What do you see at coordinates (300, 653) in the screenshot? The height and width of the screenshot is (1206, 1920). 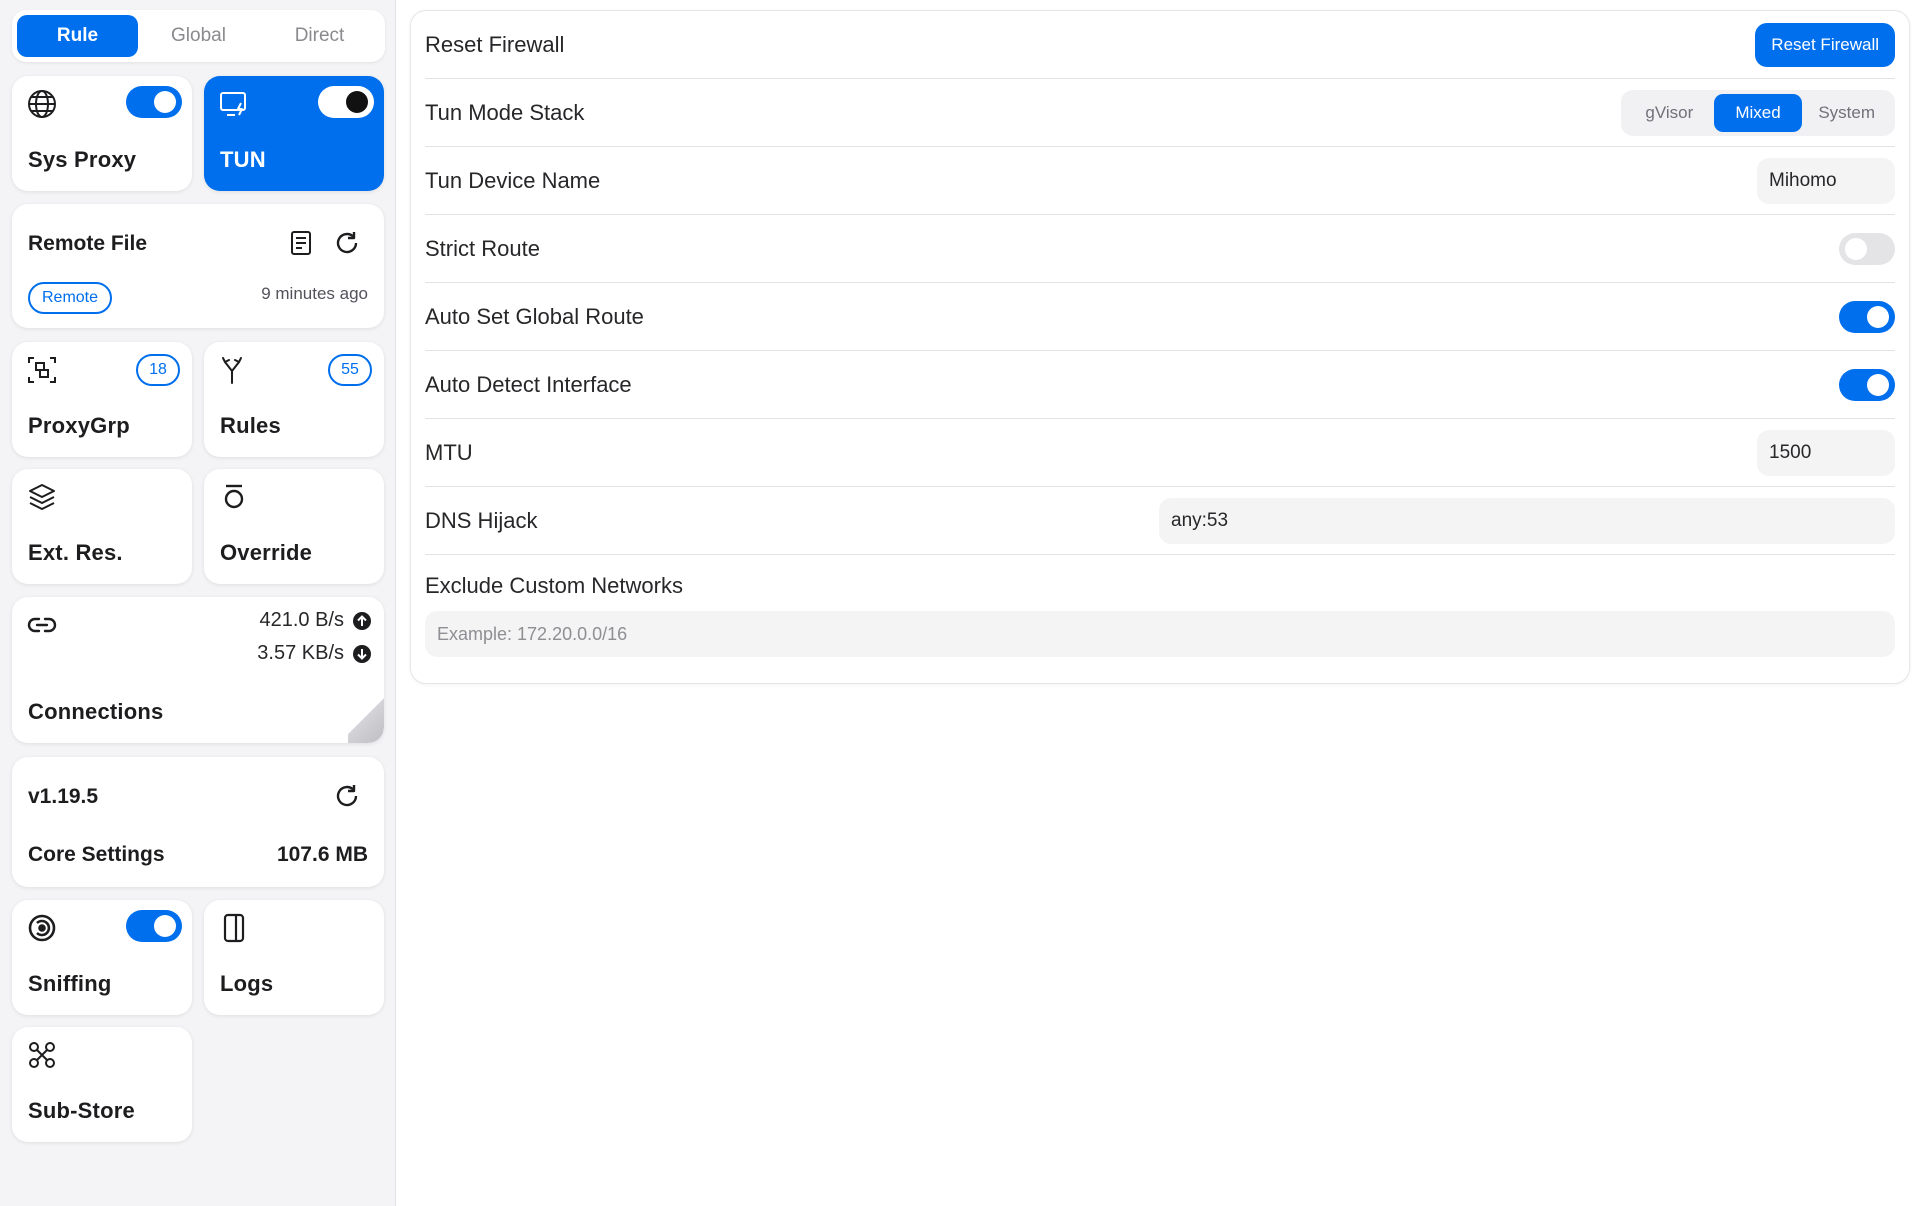 I see `download-rate-value: 3.57 KB/s` at bounding box center [300, 653].